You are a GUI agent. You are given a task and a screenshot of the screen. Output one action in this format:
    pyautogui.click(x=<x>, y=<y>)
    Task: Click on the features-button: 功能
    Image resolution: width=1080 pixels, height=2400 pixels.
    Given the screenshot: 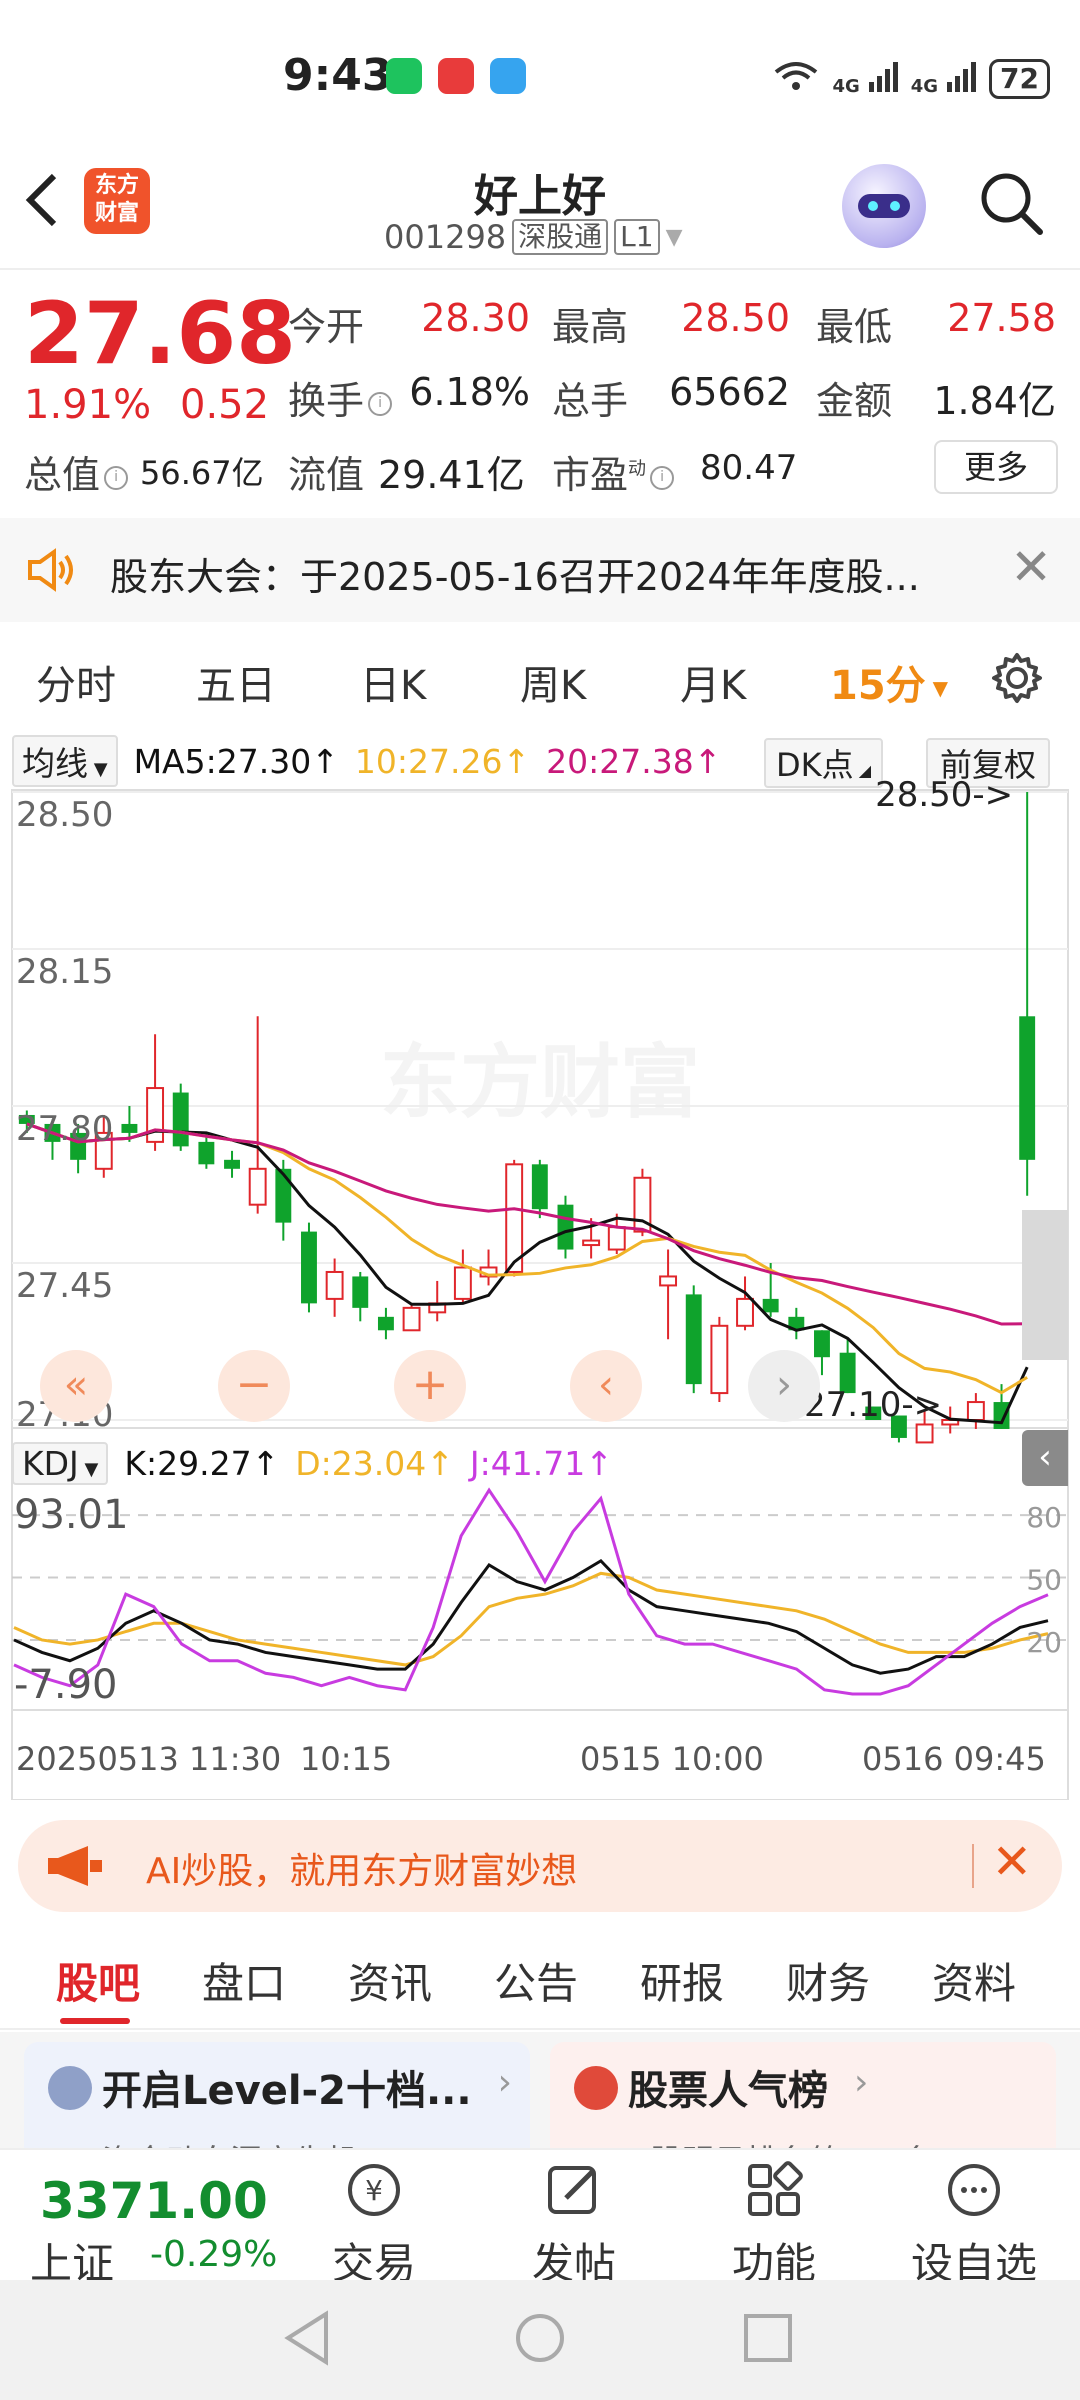 What is the action you would take?
    pyautogui.click(x=774, y=2225)
    